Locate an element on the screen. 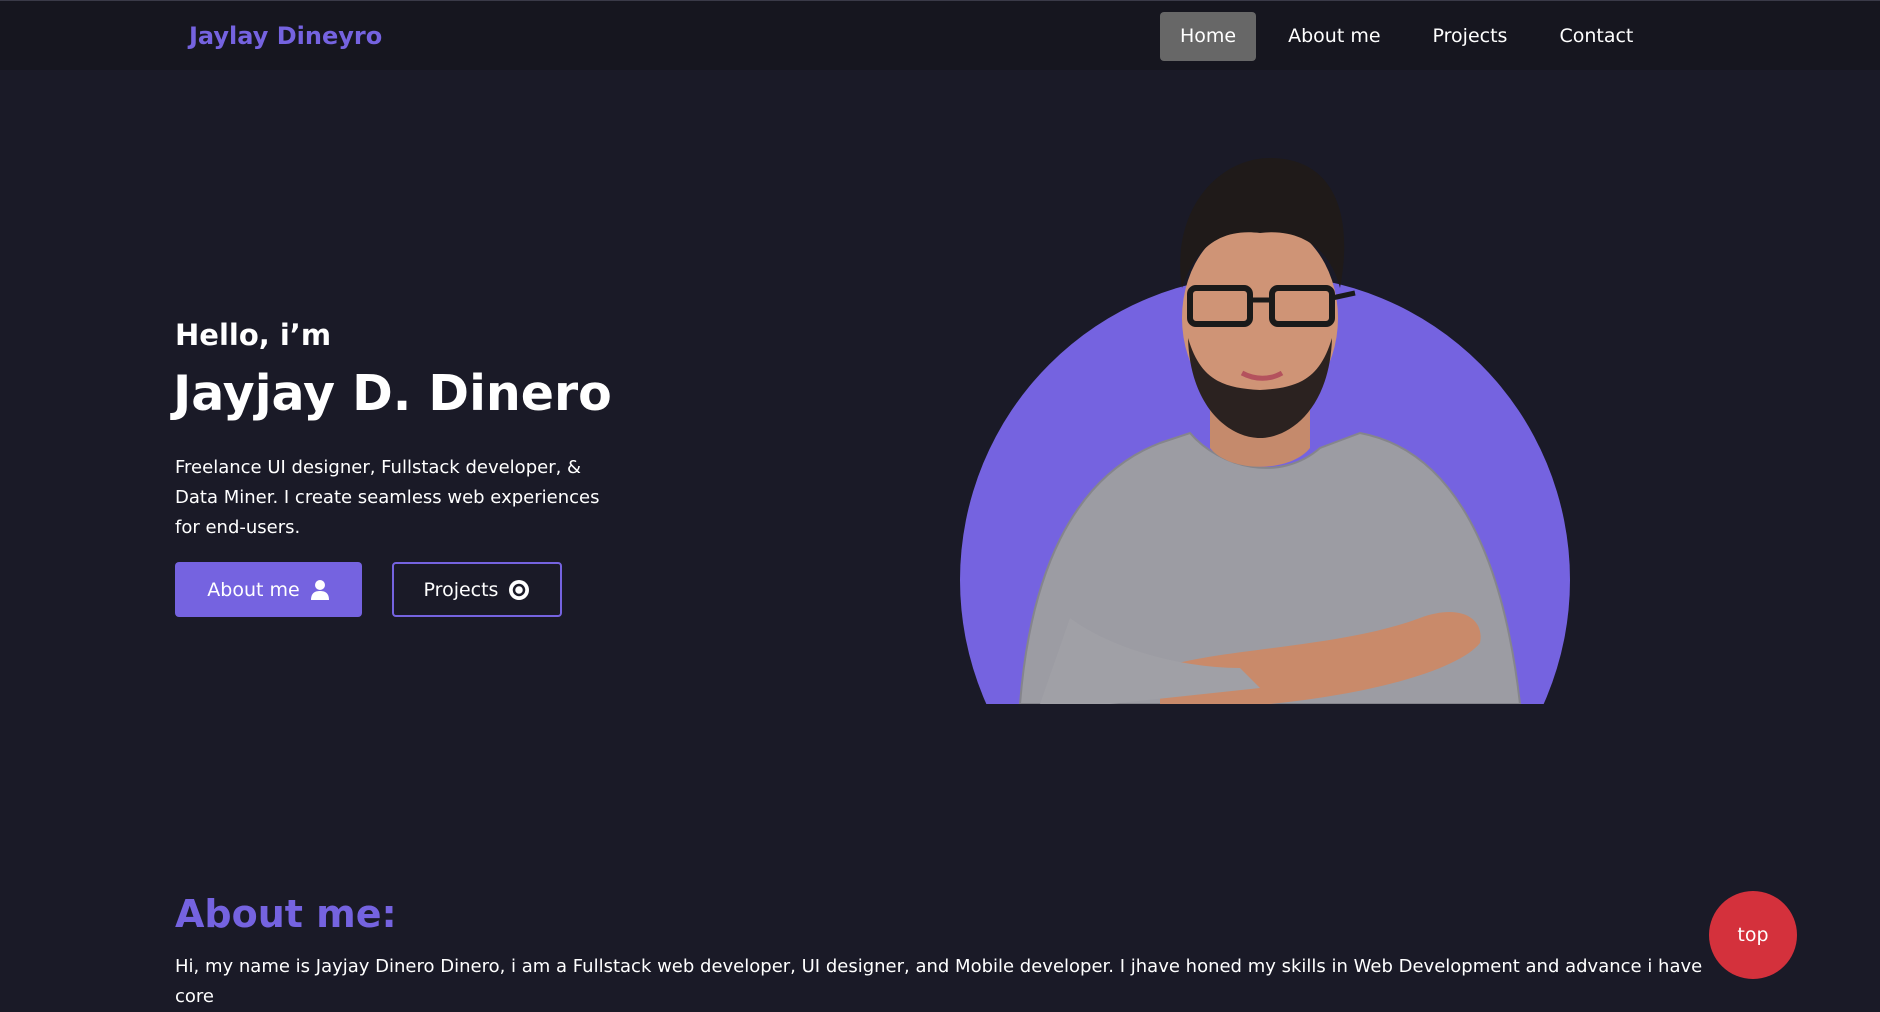 The image size is (1880, 1012). nav-link-home: Home is located at coordinates (1208, 36).